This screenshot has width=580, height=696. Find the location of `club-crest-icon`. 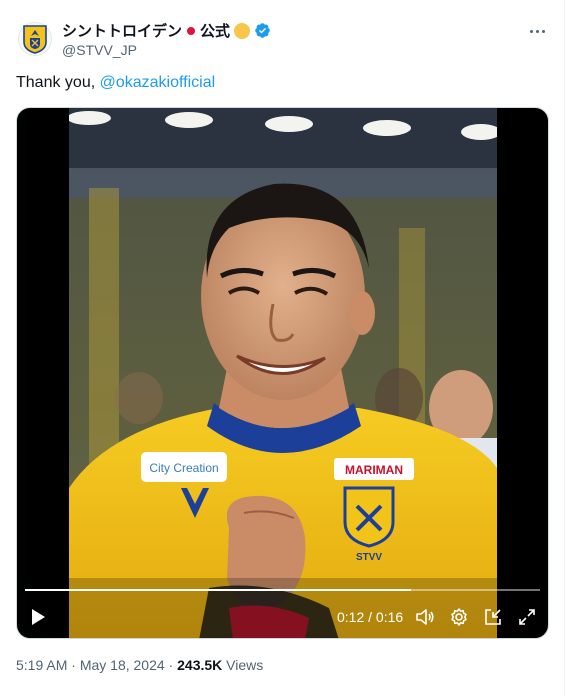

club-crest-icon is located at coordinates (35, 39).